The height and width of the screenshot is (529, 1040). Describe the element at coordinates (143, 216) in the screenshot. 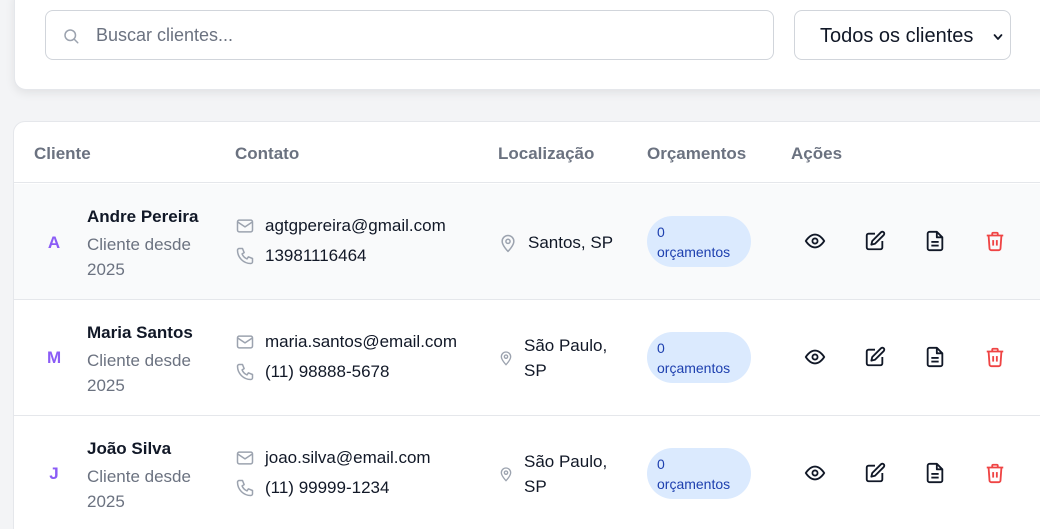

I see `client-name: Andre Pereira` at that location.